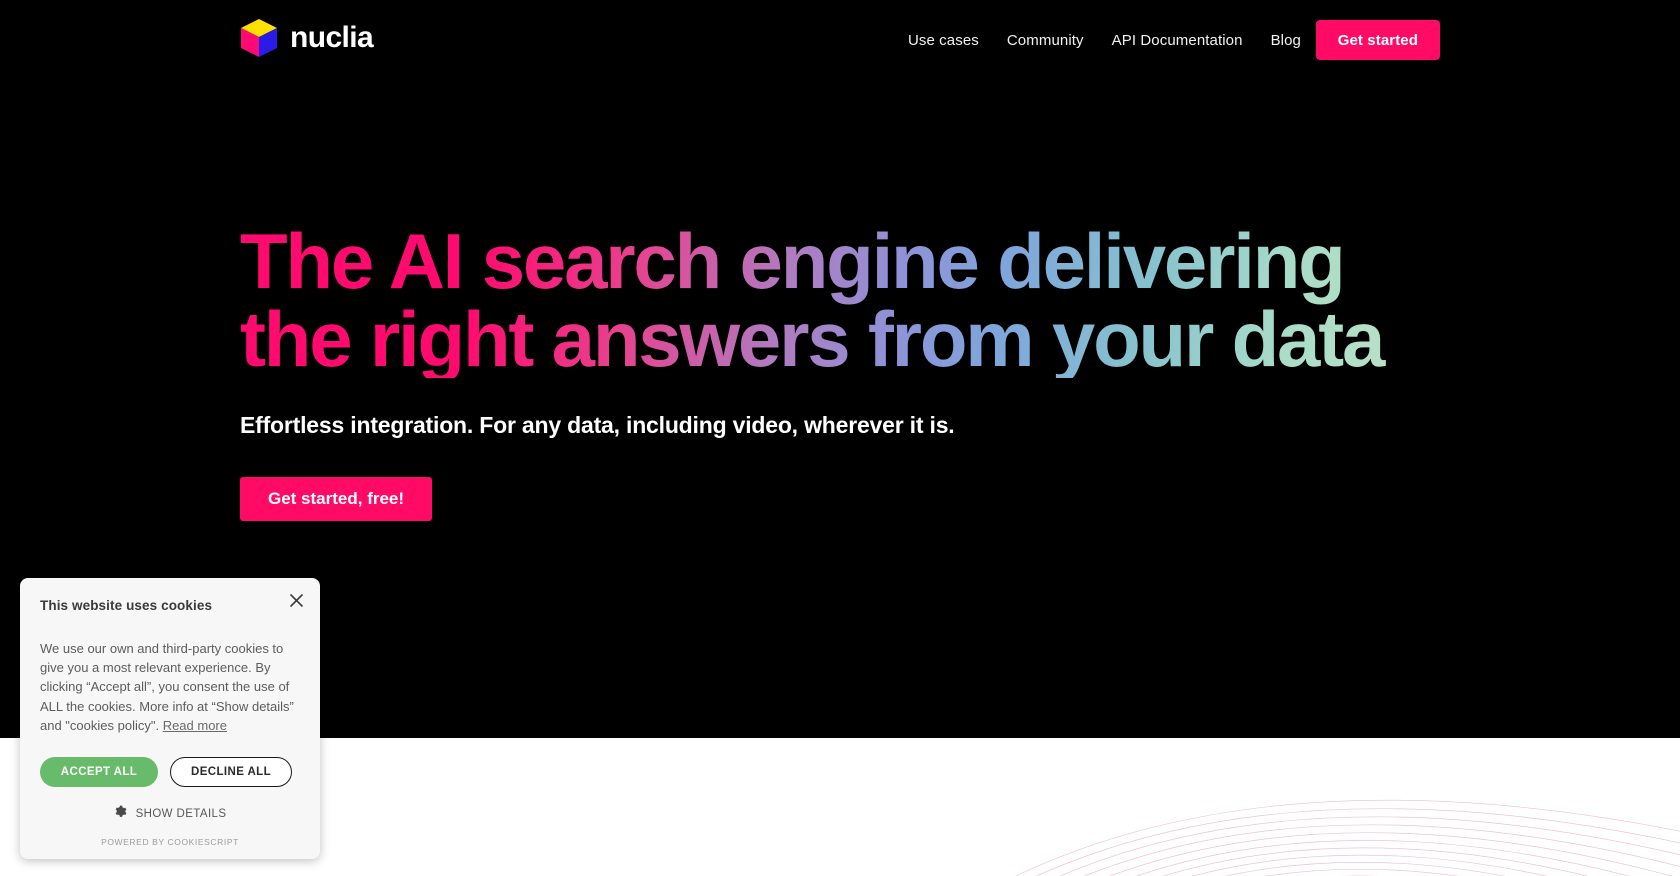 This screenshot has height=876, width=1680. Describe the element at coordinates (259, 38) in the screenshot. I see `cube-logo-icon` at that location.